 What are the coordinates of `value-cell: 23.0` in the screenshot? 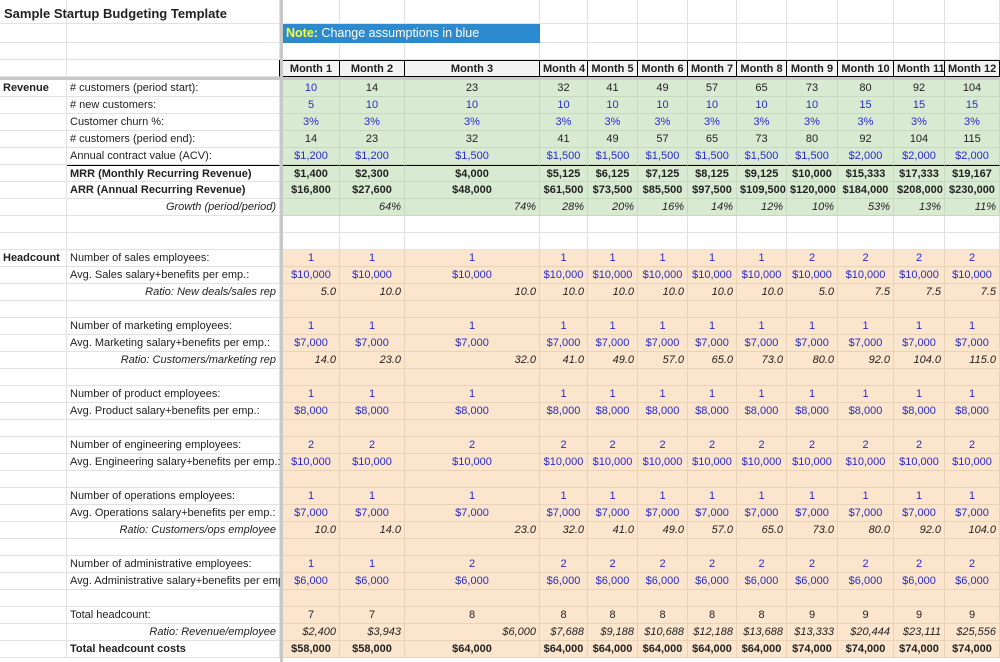 It's located at (472, 530).